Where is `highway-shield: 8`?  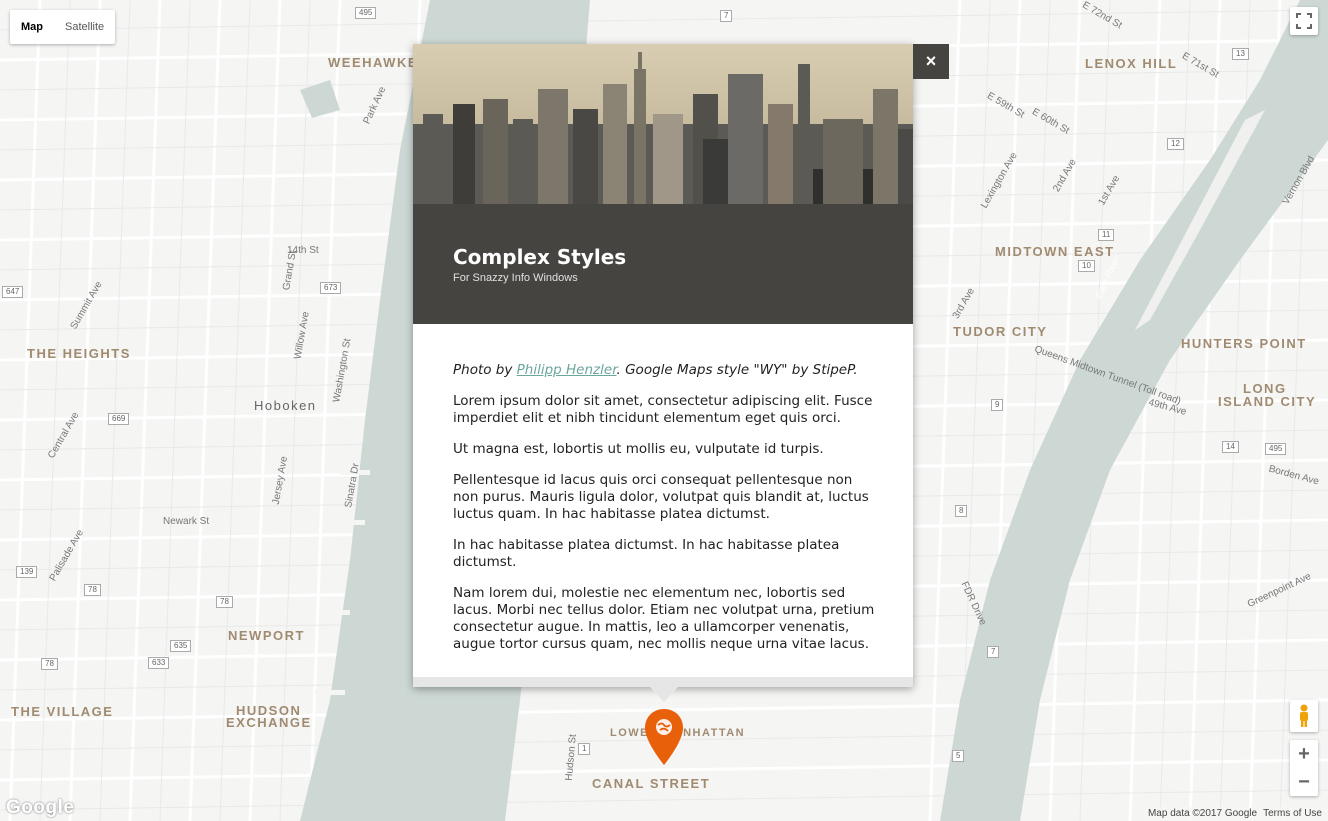
highway-shield: 8 is located at coordinates (961, 511).